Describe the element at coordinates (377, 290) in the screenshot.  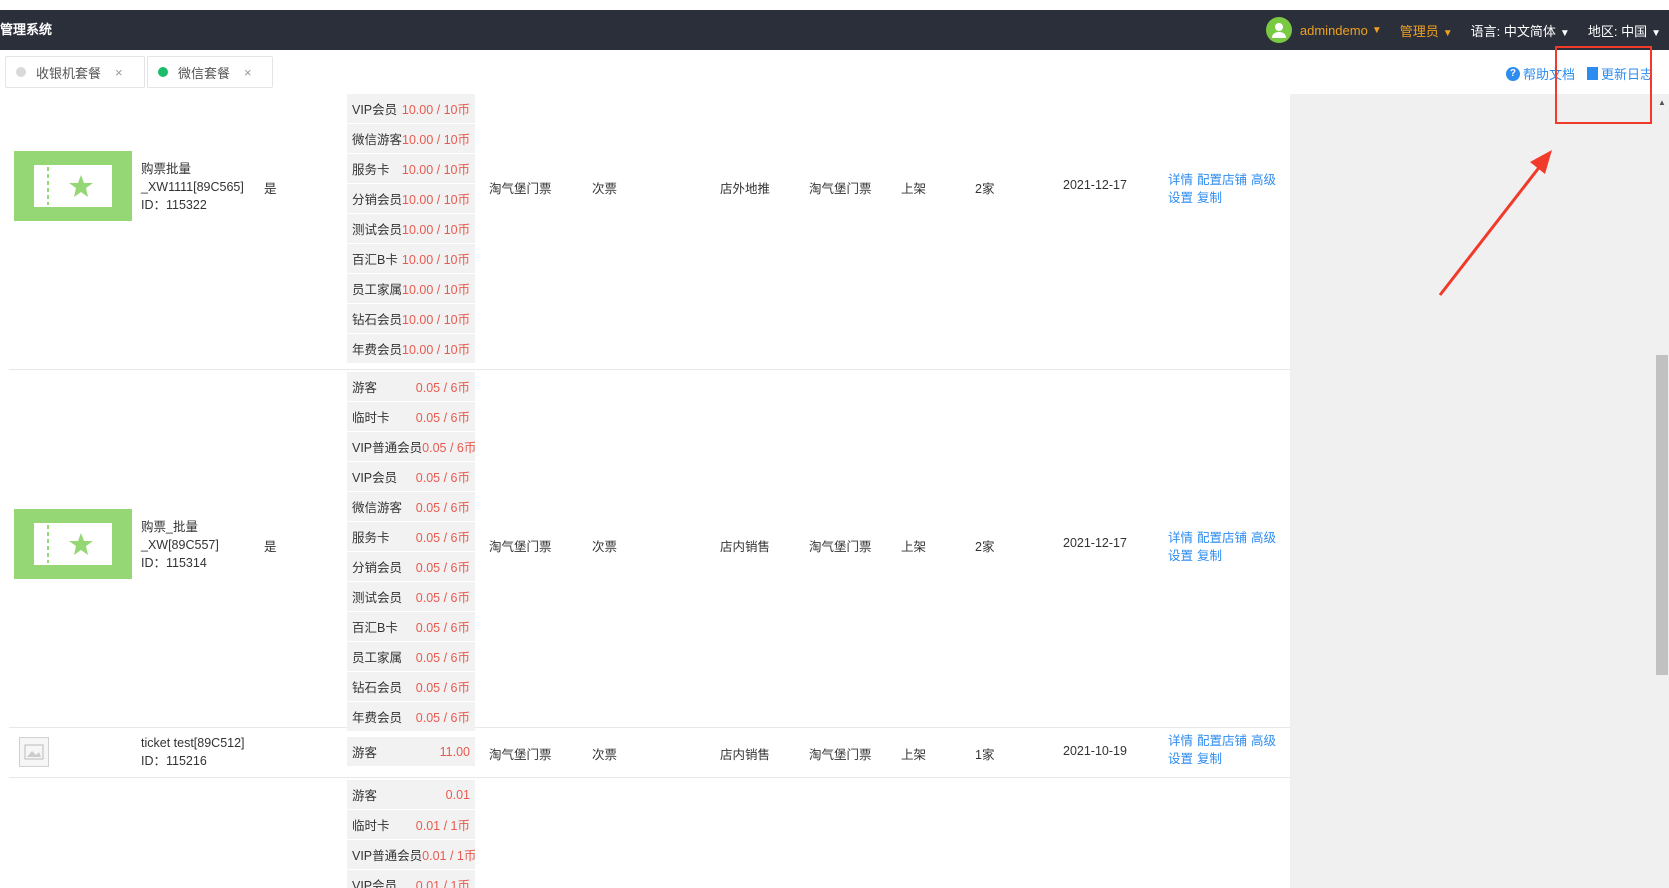
I see `price-tier: 员工家属` at that location.